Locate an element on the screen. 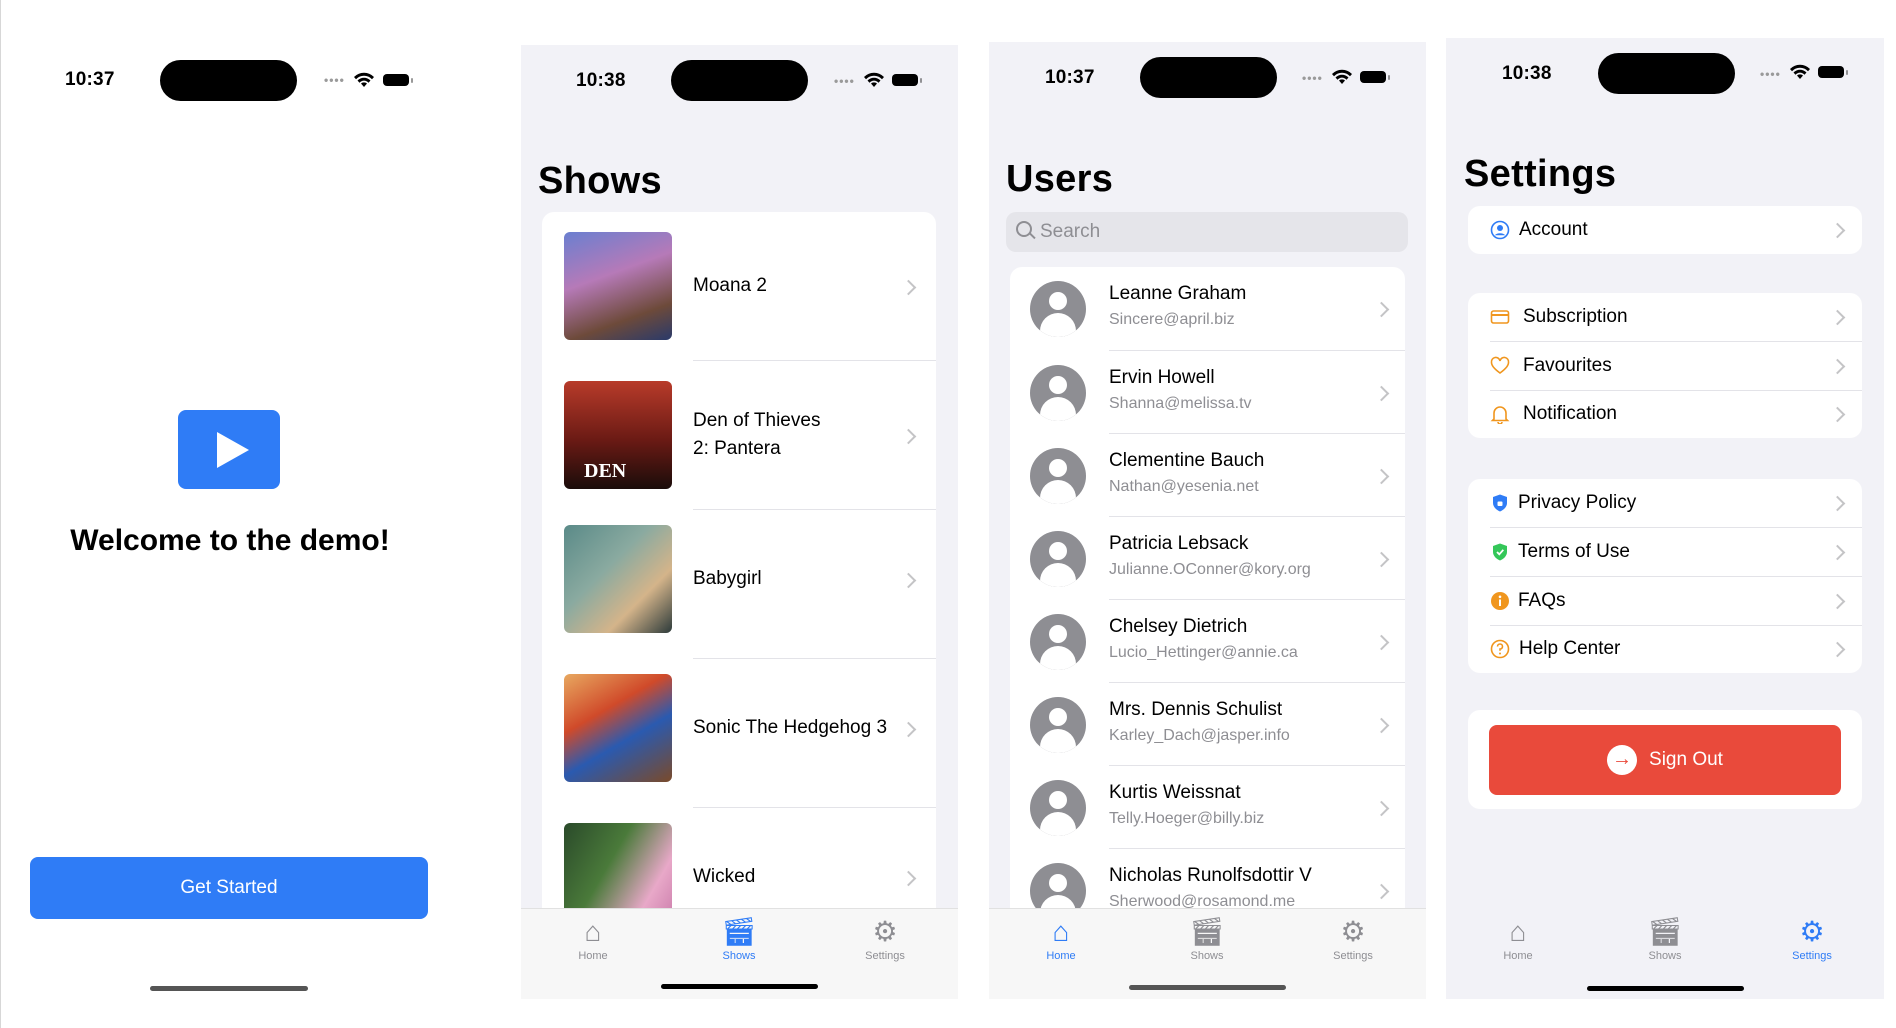 The width and height of the screenshot is (1896, 1028). search-field: Search is located at coordinates (1207, 232).